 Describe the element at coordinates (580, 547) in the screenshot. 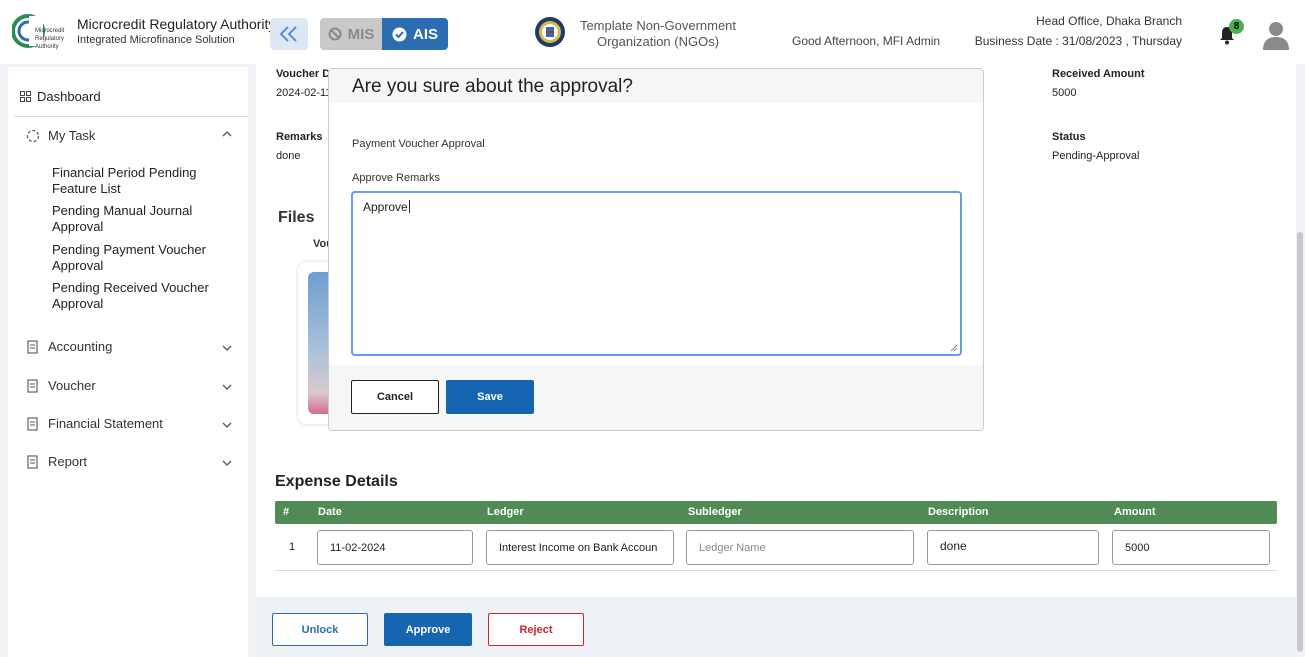

I see `ledger-input: Interest Income on Bank Accoun` at that location.